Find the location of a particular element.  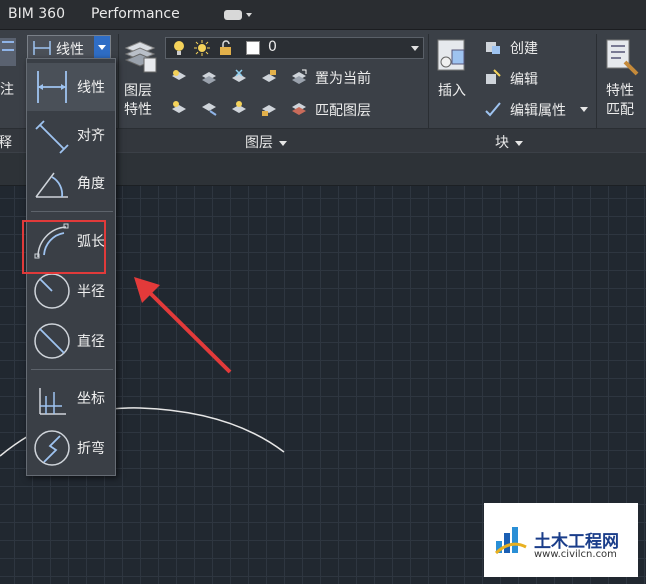

layer-unlock-icon is located at coordinates (269, 108).